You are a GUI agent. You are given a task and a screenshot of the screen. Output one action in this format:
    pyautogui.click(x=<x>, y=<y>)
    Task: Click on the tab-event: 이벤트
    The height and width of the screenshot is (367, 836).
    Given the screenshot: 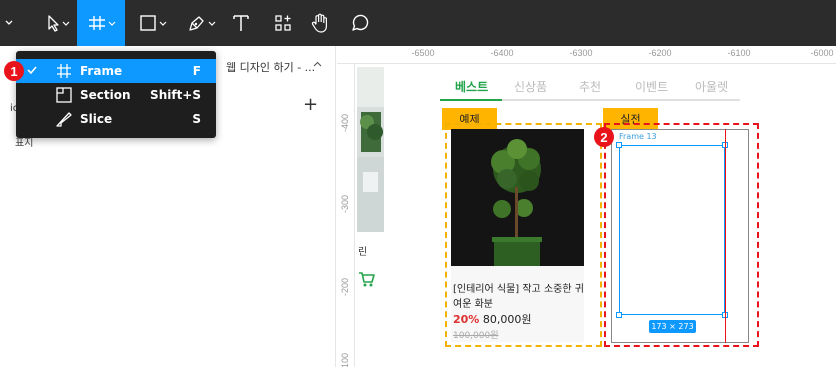 What is the action you would take?
    pyautogui.click(x=651, y=86)
    